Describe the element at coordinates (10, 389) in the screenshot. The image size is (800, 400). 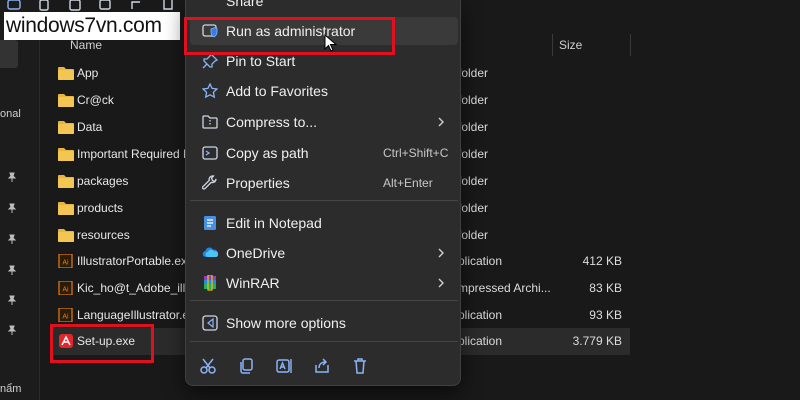
I see `nav-item-label: nẩm` at that location.